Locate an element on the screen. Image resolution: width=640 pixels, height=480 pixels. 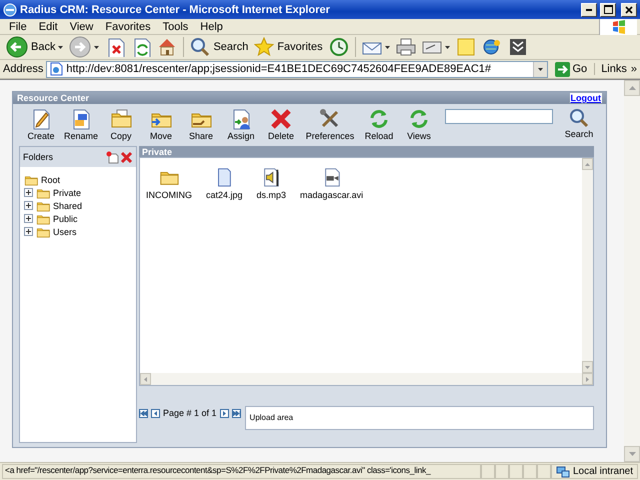
note-icon is located at coordinates (466, 47).